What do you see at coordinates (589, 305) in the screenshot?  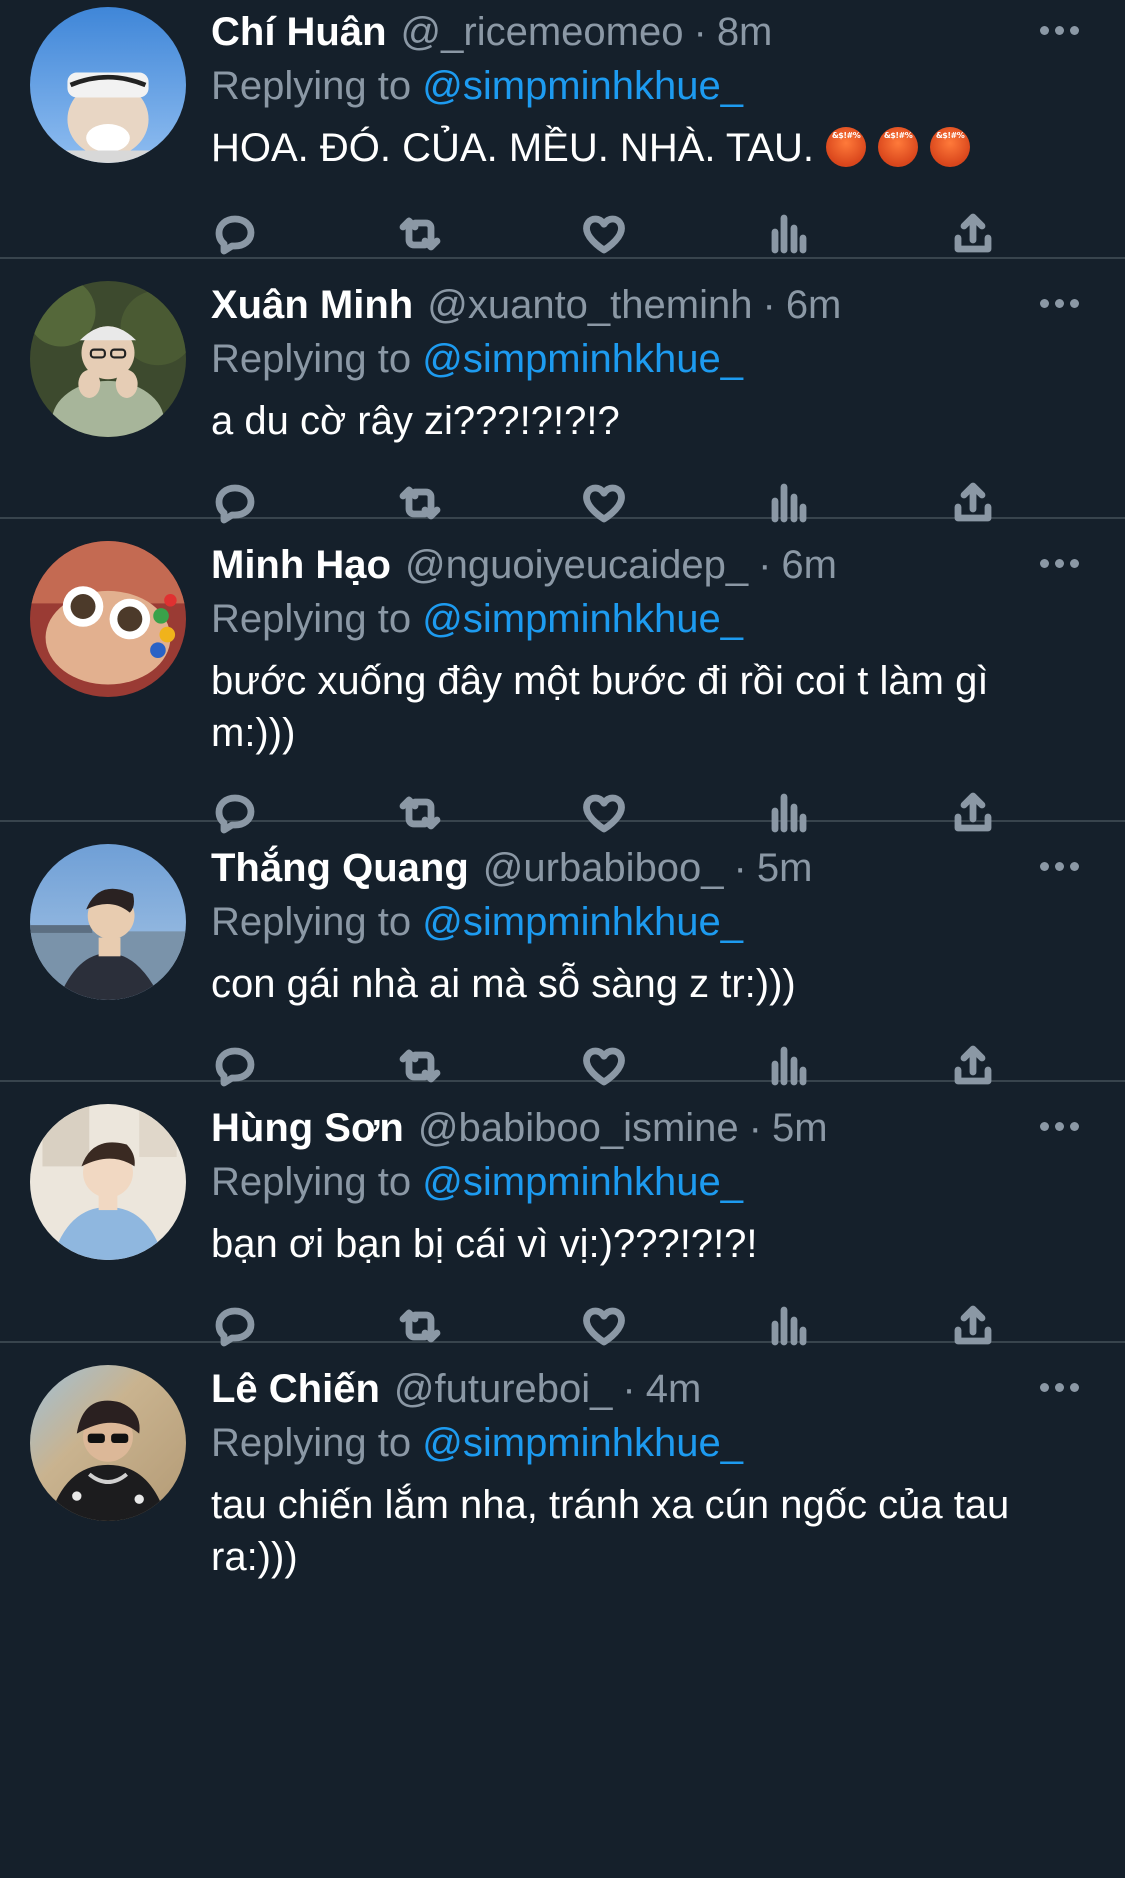 I see `user-handle: @xuanto_theminh` at bounding box center [589, 305].